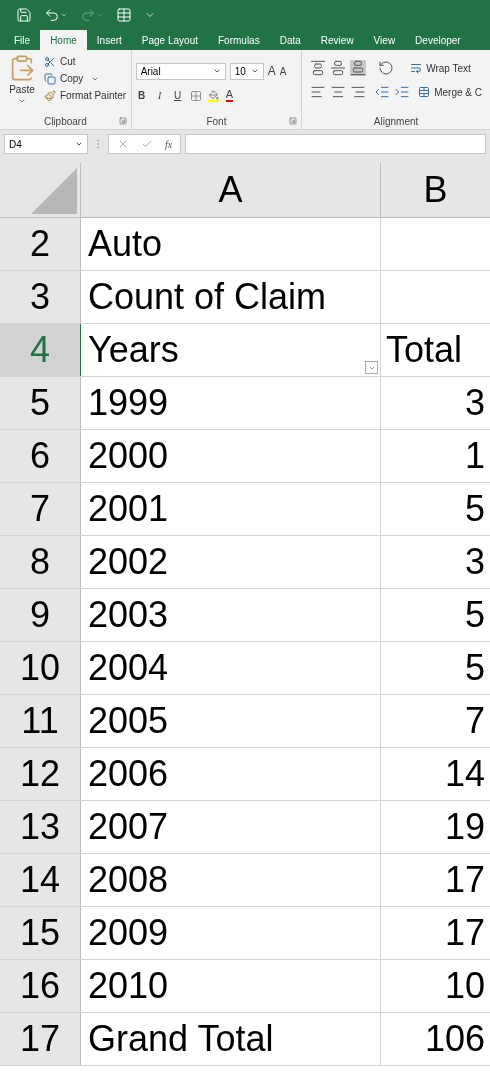  I want to click on row-header: 6, so click(40, 456).